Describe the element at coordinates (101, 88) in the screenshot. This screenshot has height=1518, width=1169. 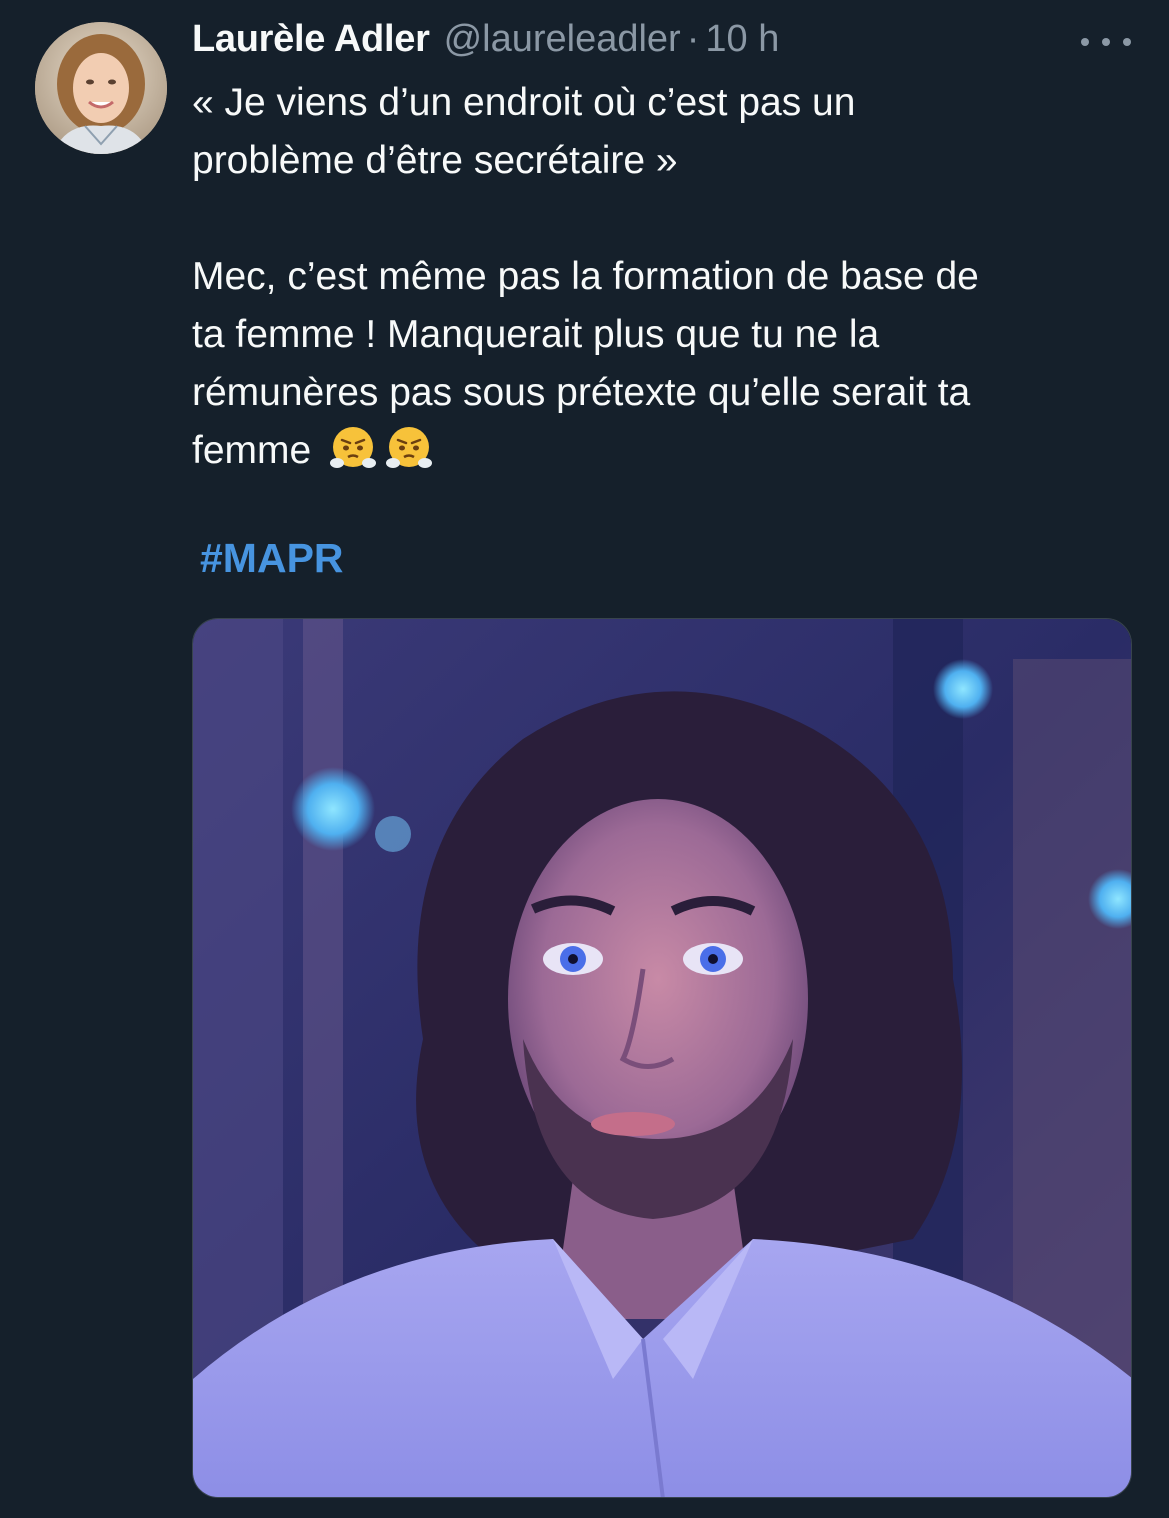
I see `avatar` at that location.